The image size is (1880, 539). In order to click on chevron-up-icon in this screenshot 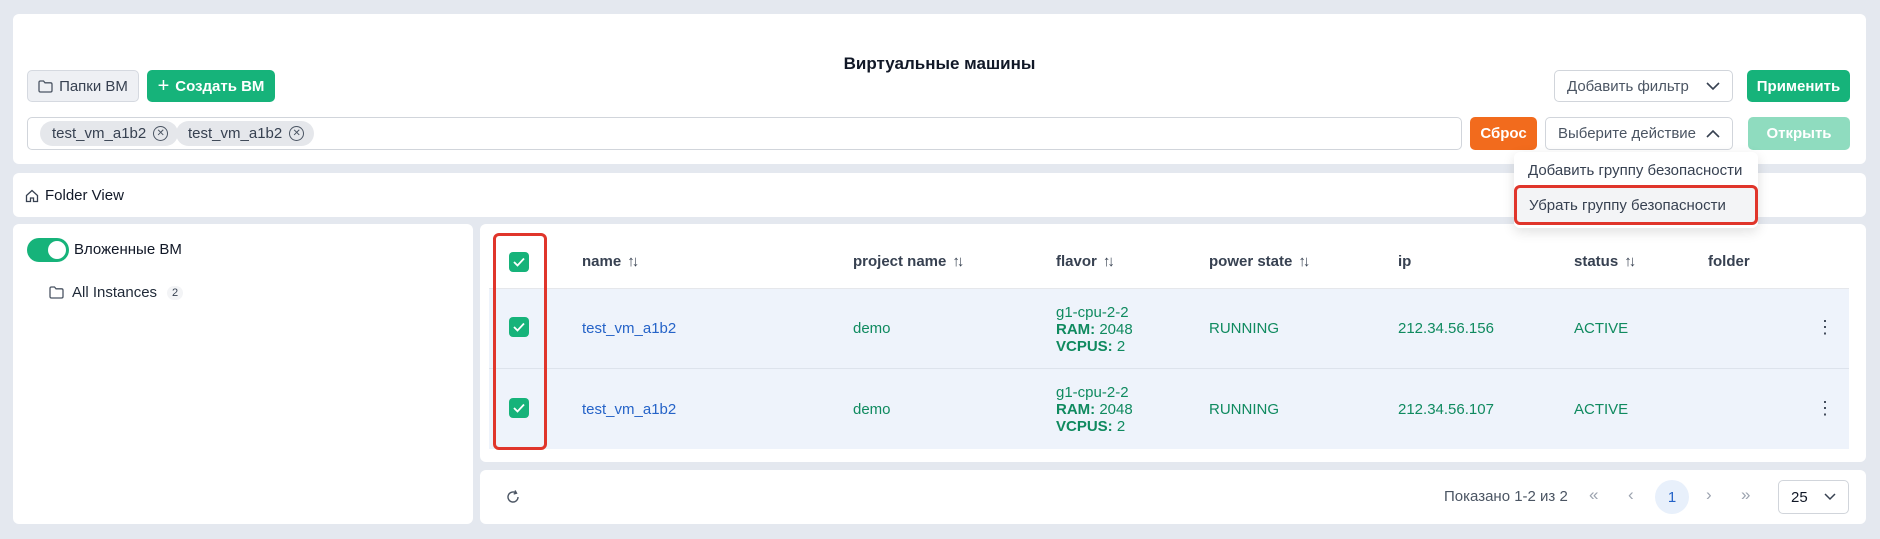, I will do `click(1713, 133)`.